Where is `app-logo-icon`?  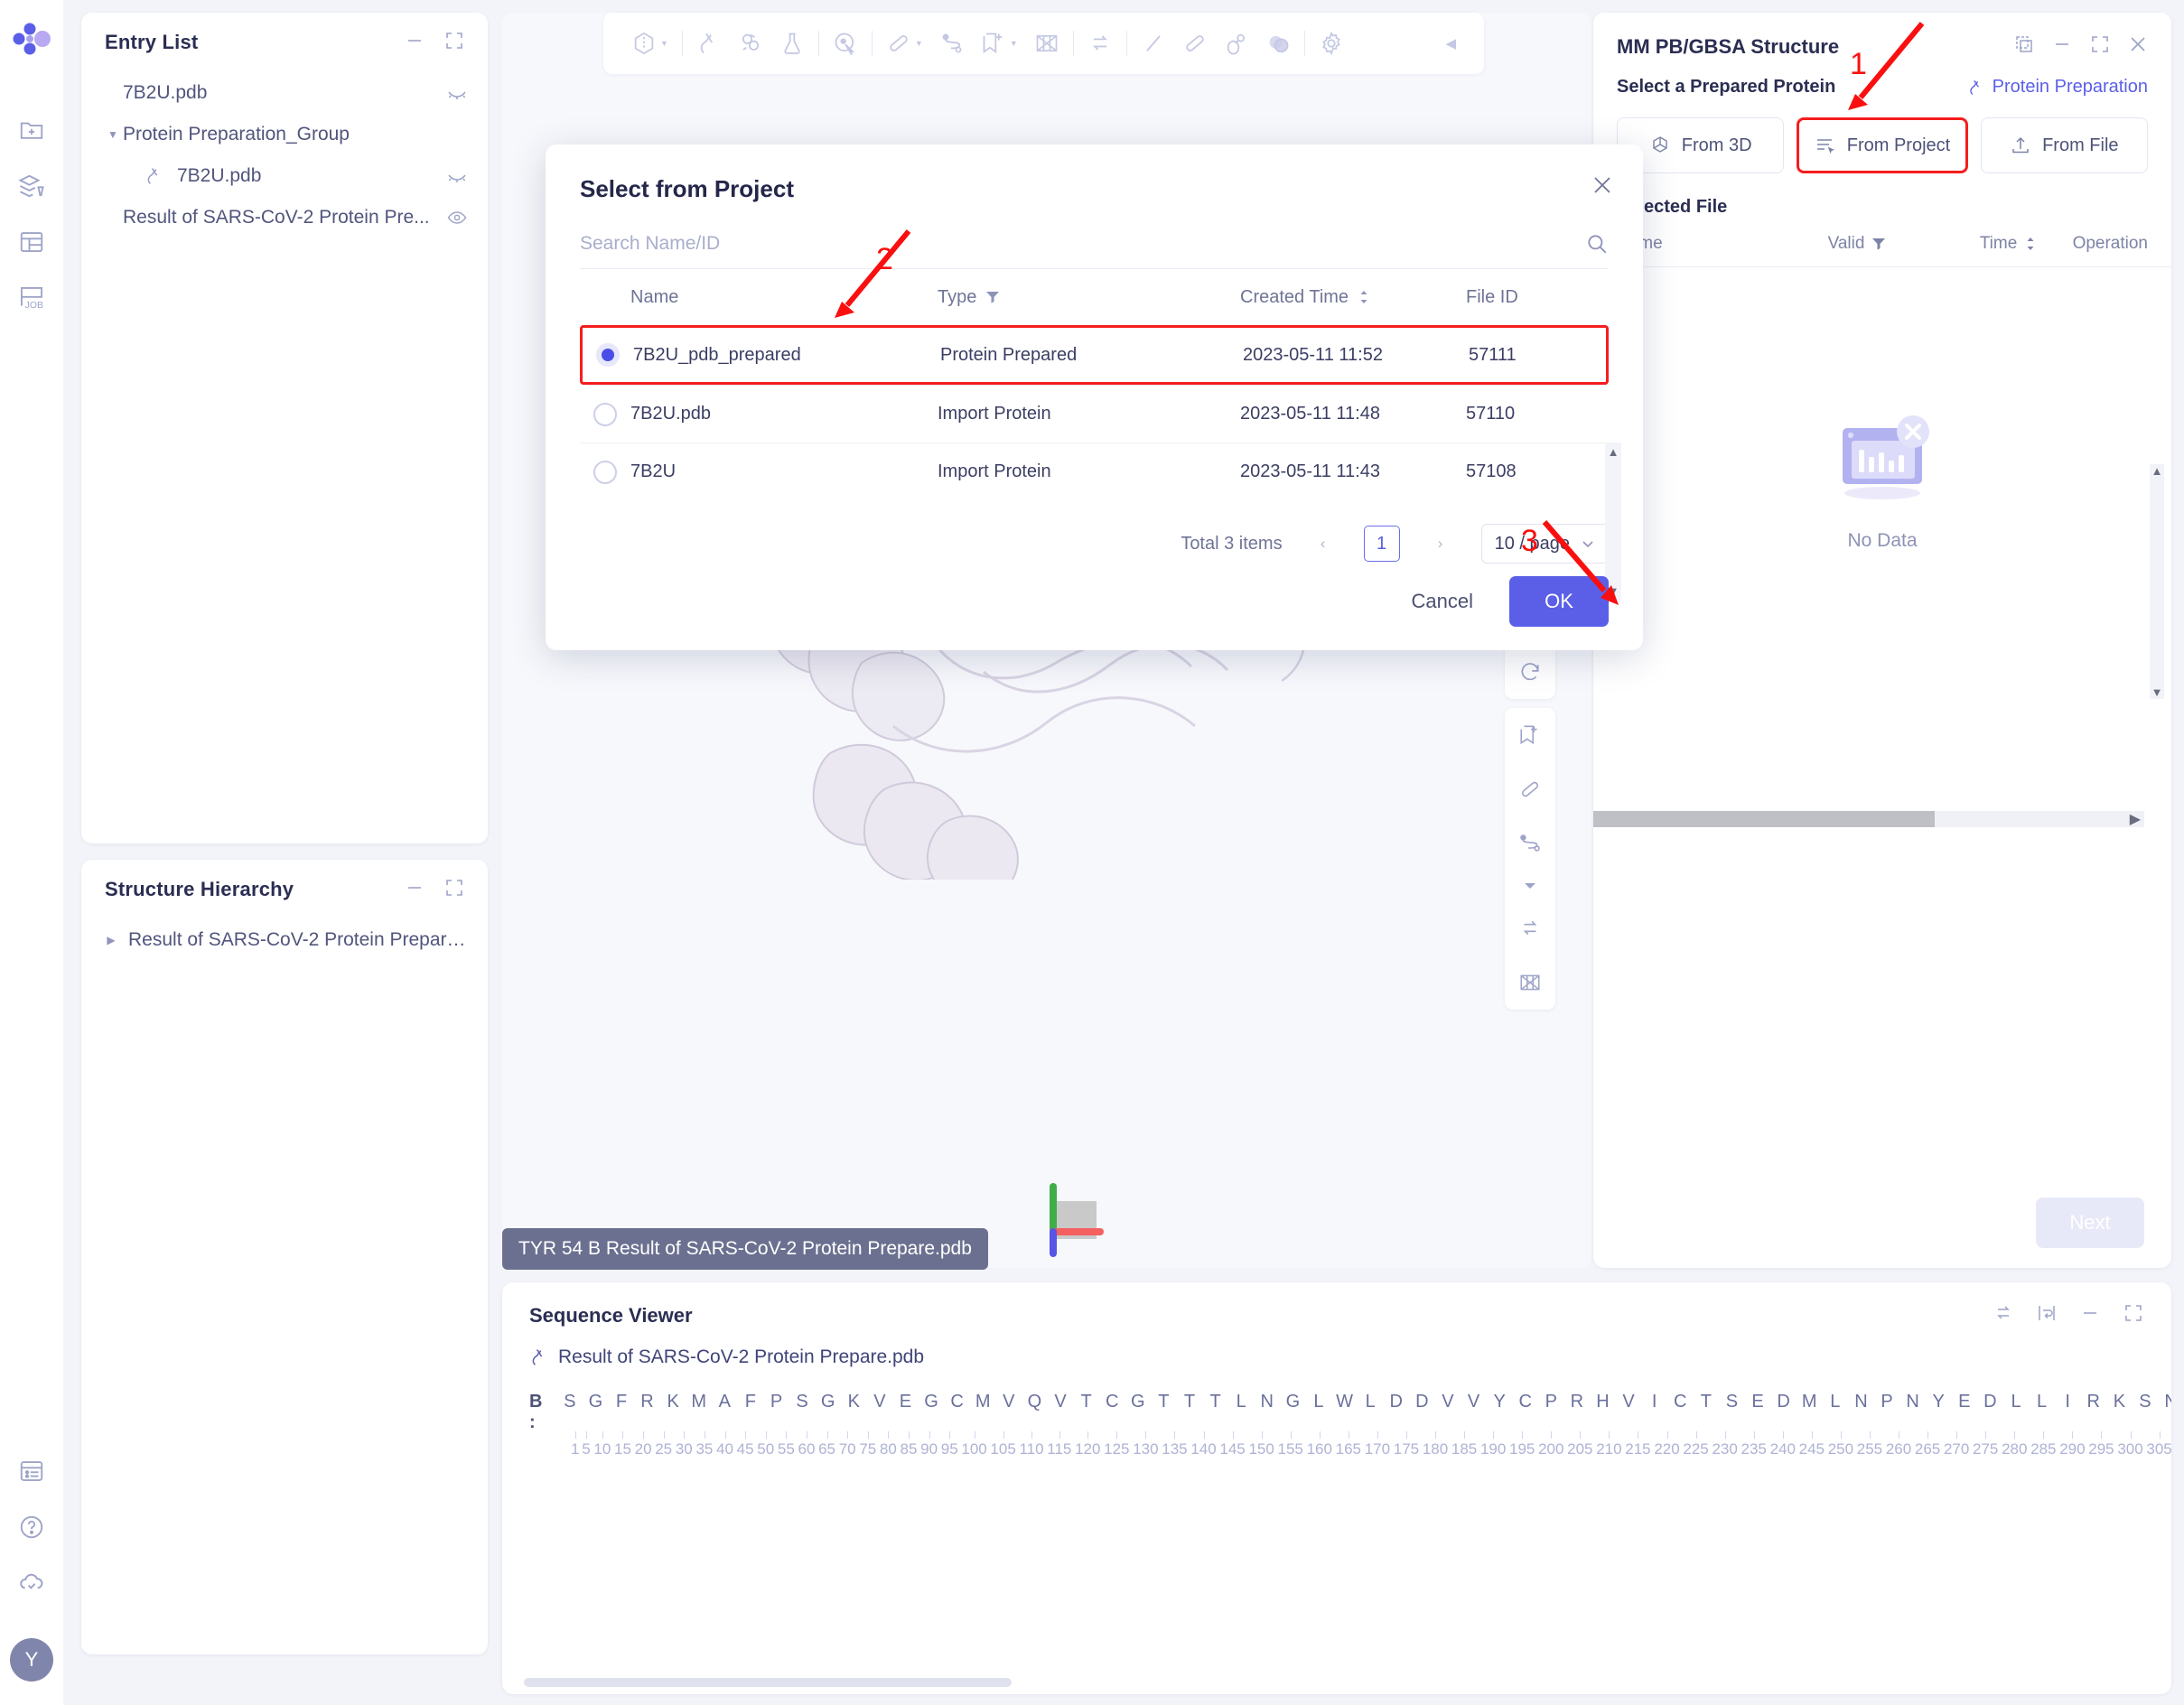 app-logo-icon is located at coordinates (31, 43).